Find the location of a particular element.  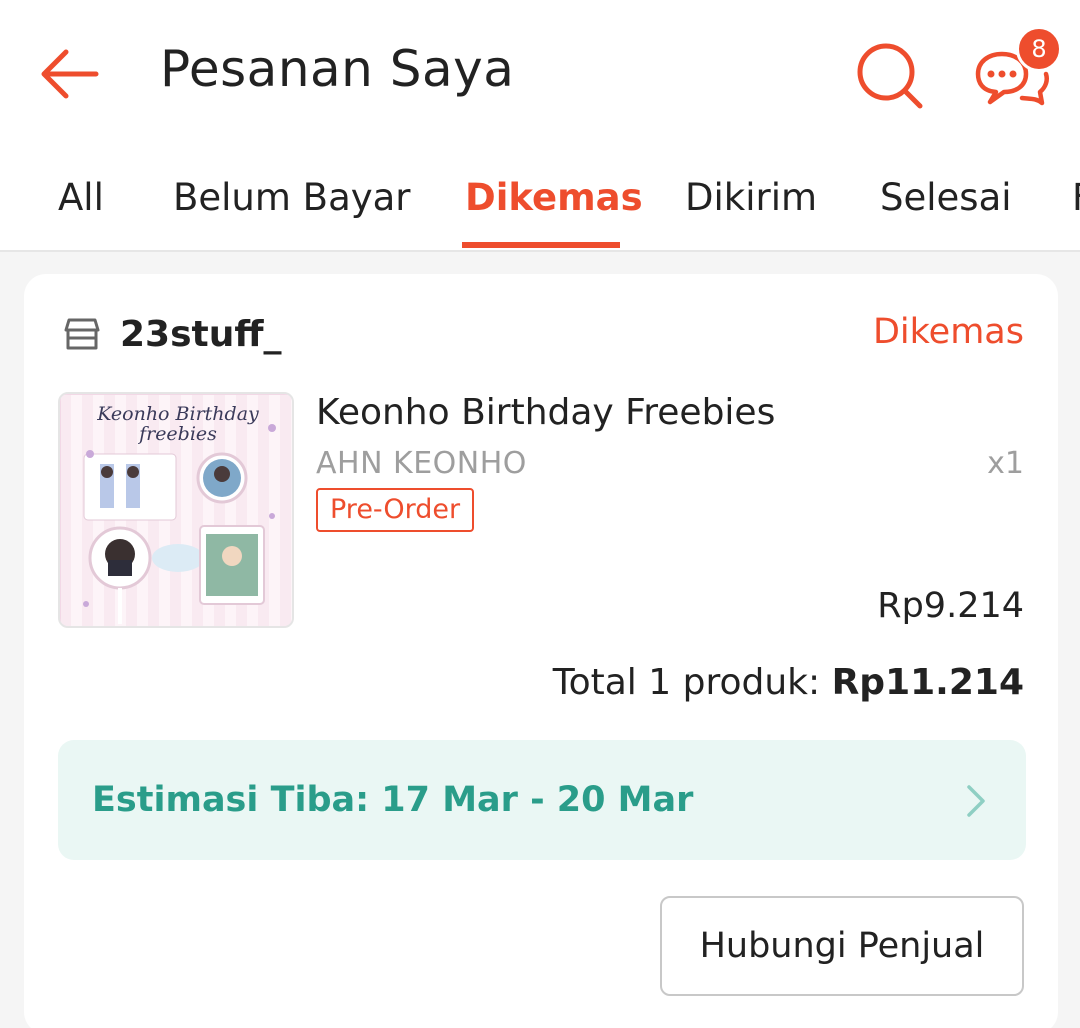

search-button is located at coordinates (890, 76).